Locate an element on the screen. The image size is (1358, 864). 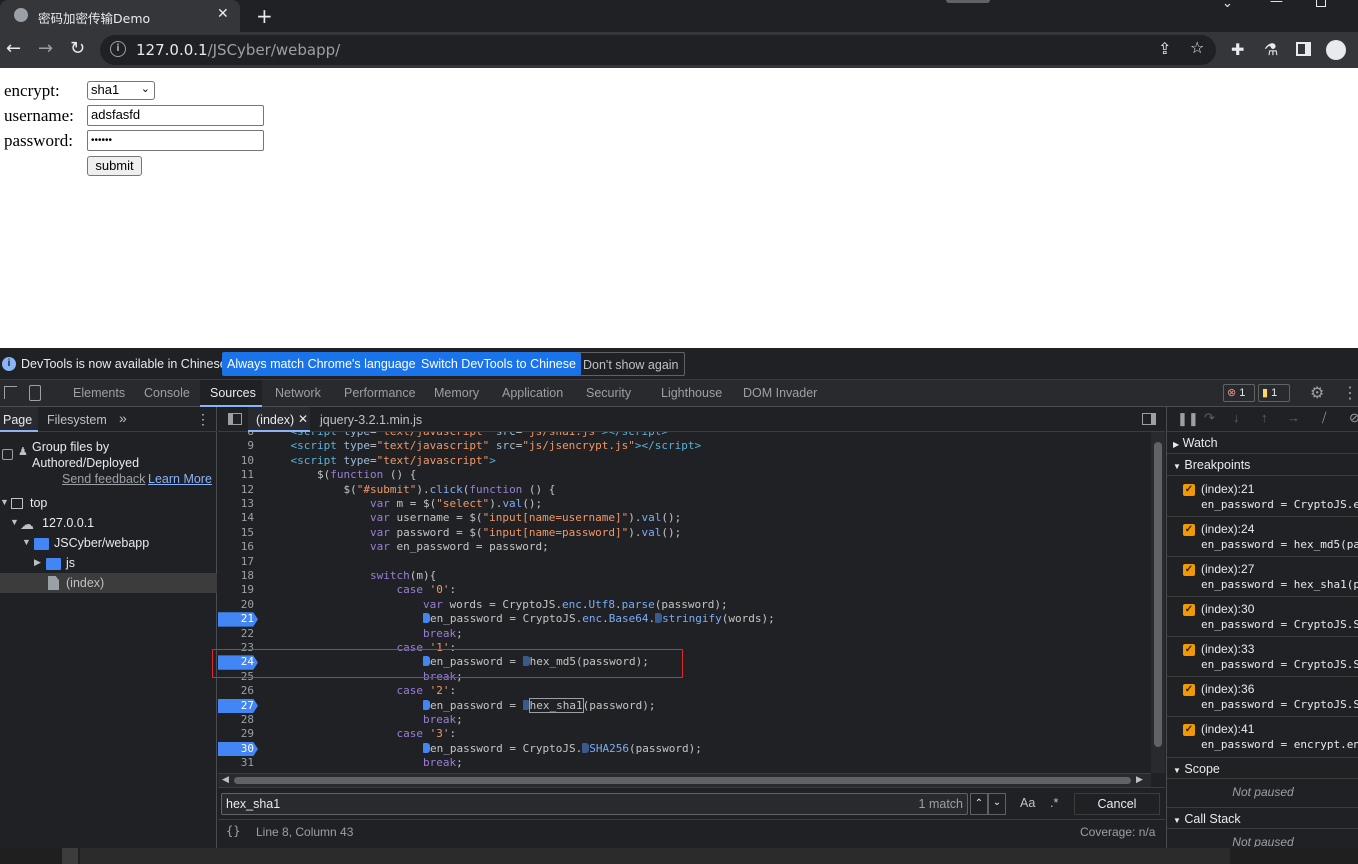
maximize-icon is located at coordinates (1321, 3).